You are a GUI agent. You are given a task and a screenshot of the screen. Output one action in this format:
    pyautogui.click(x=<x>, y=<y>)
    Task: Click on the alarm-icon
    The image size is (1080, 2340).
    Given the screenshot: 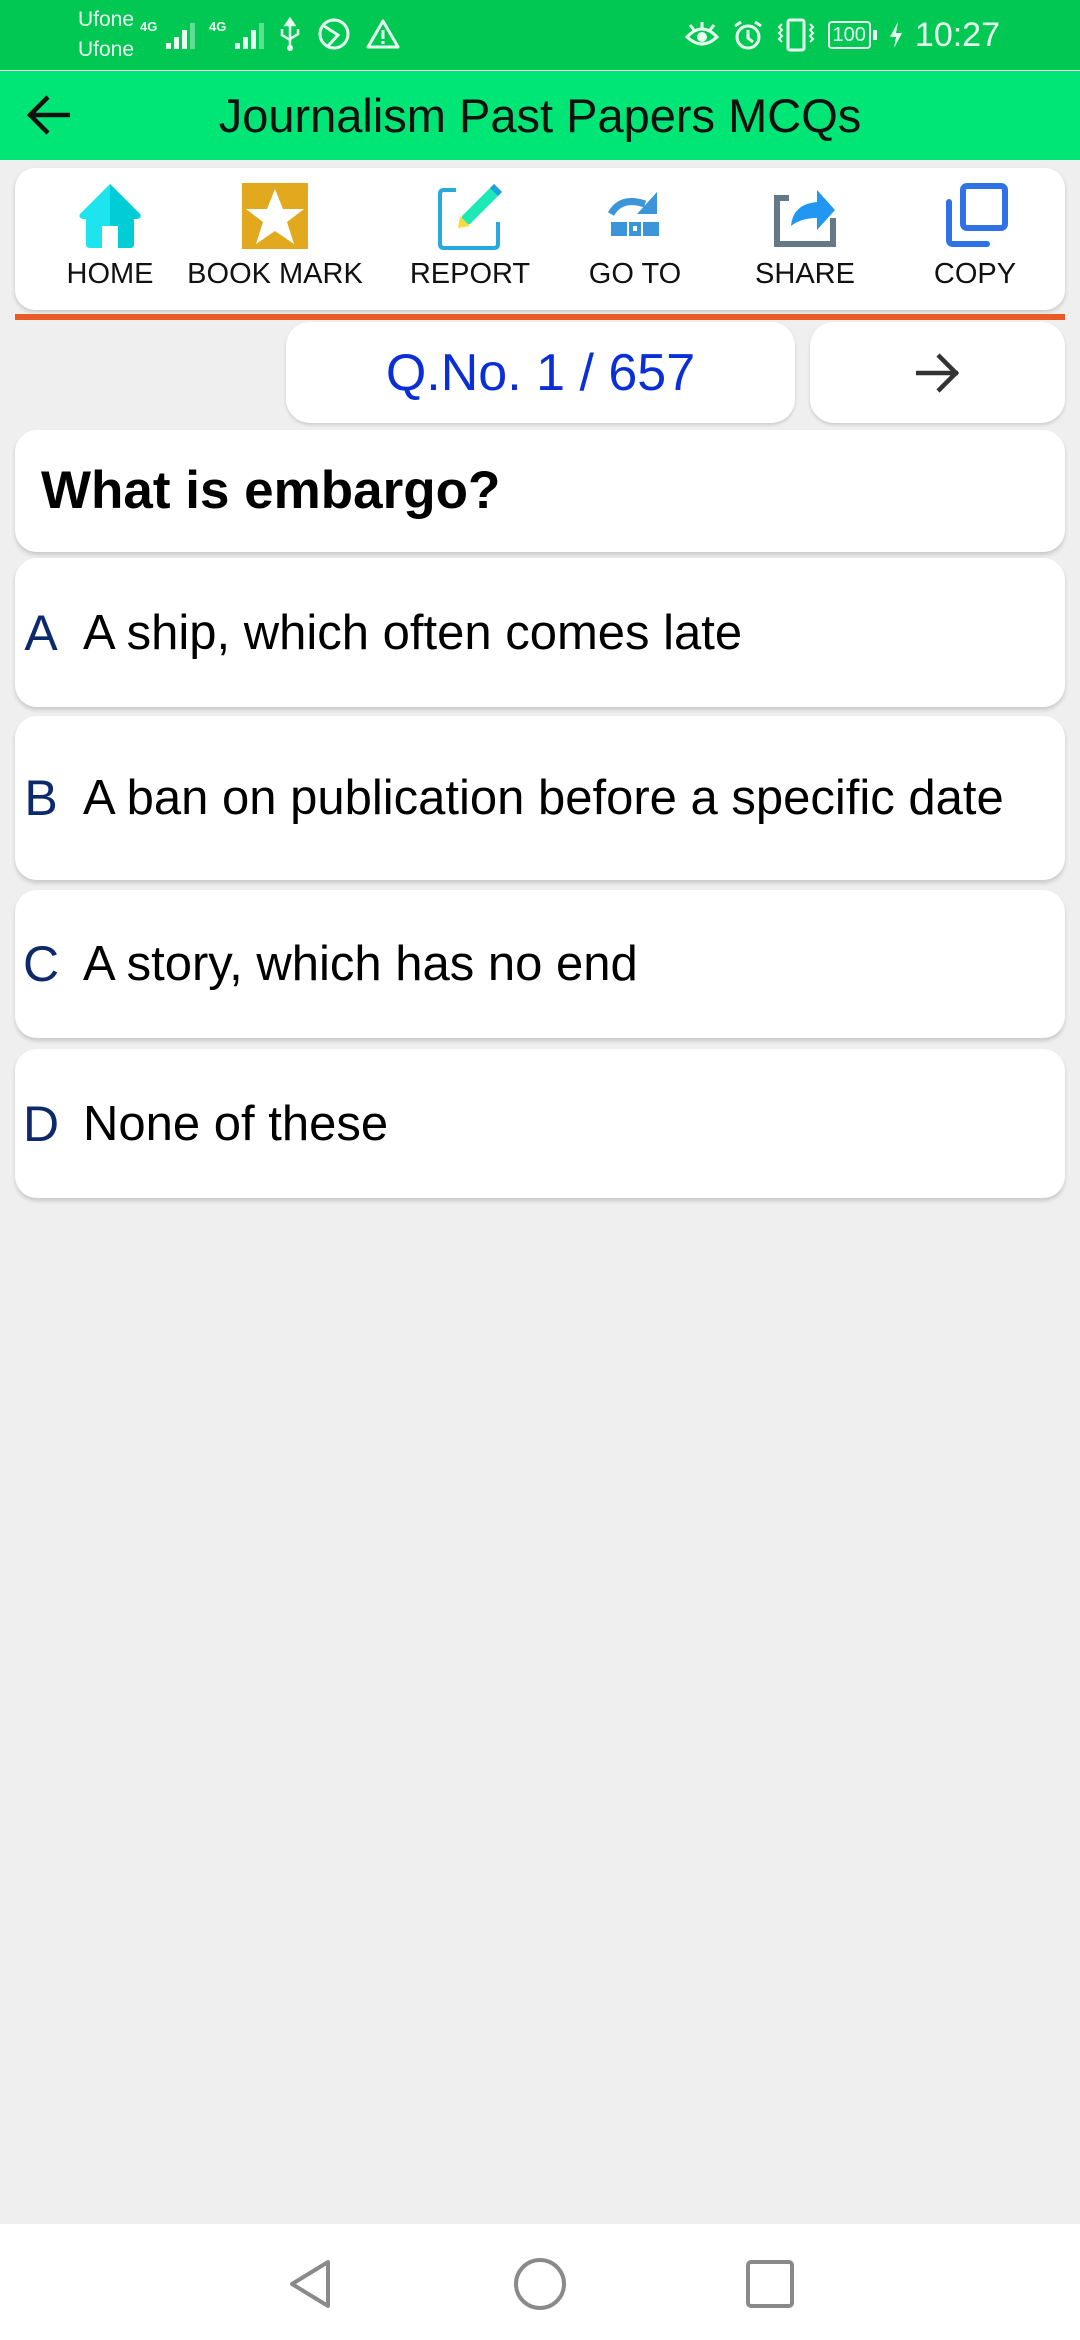 What is the action you would take?
    pyautogui.click(x=747, y=35)
    